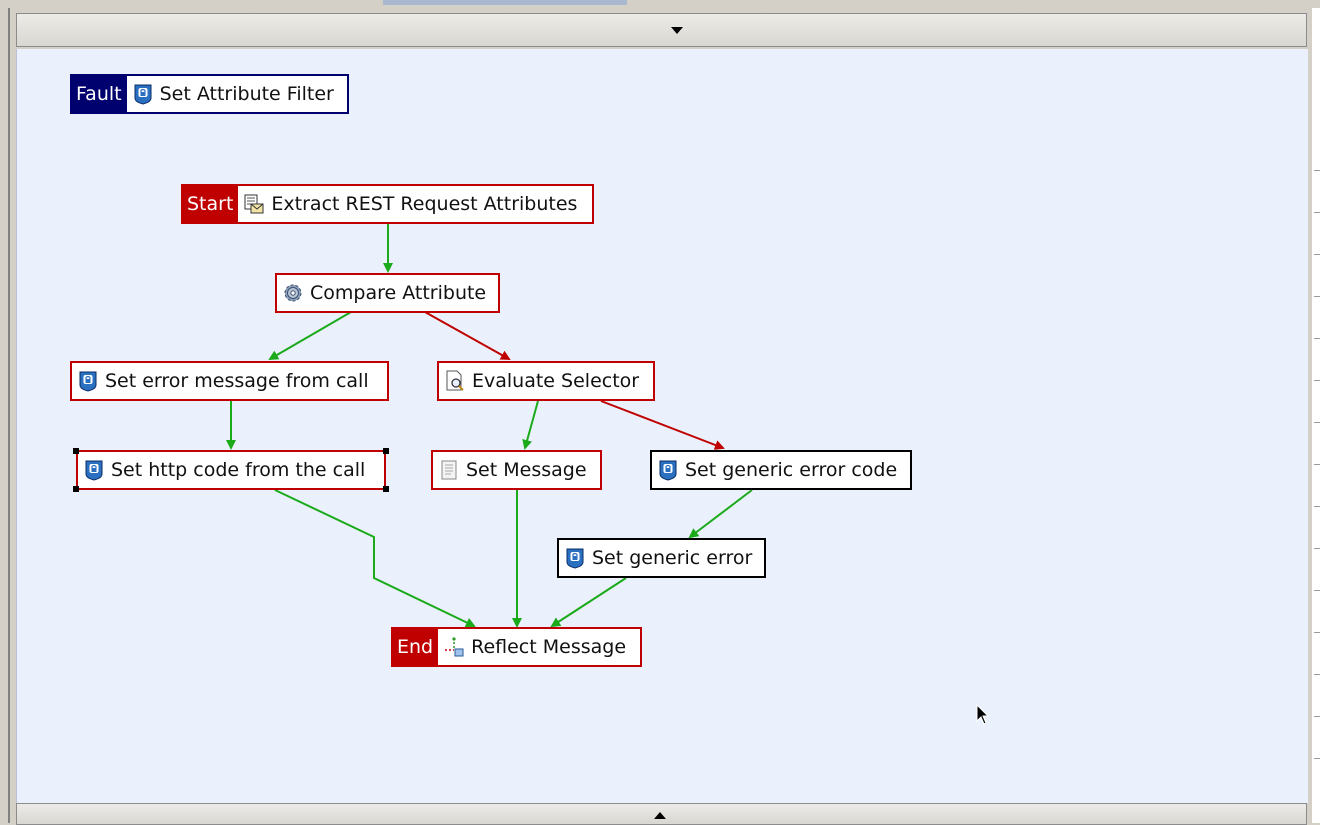  I want to click on selector-icon, so click(455, 381).